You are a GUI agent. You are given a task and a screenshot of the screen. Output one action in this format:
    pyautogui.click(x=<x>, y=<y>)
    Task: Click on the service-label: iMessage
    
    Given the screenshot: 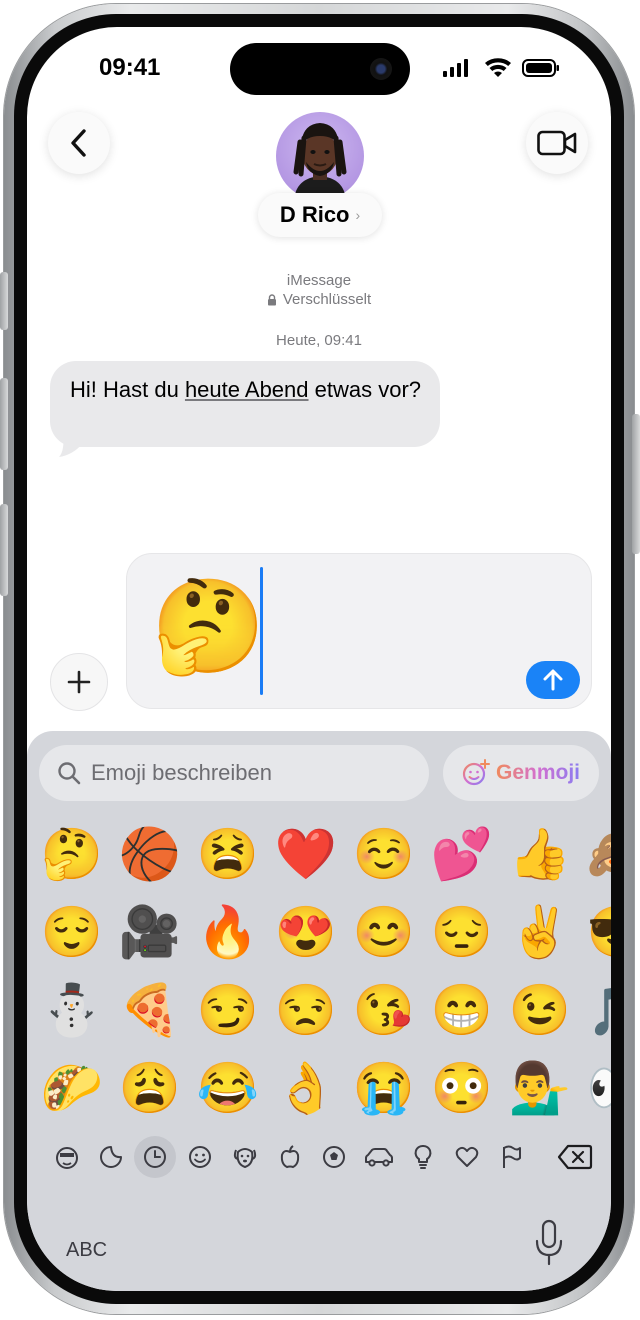 What is the action you would take?
    pyautogui.click(x=319, y=280)
    